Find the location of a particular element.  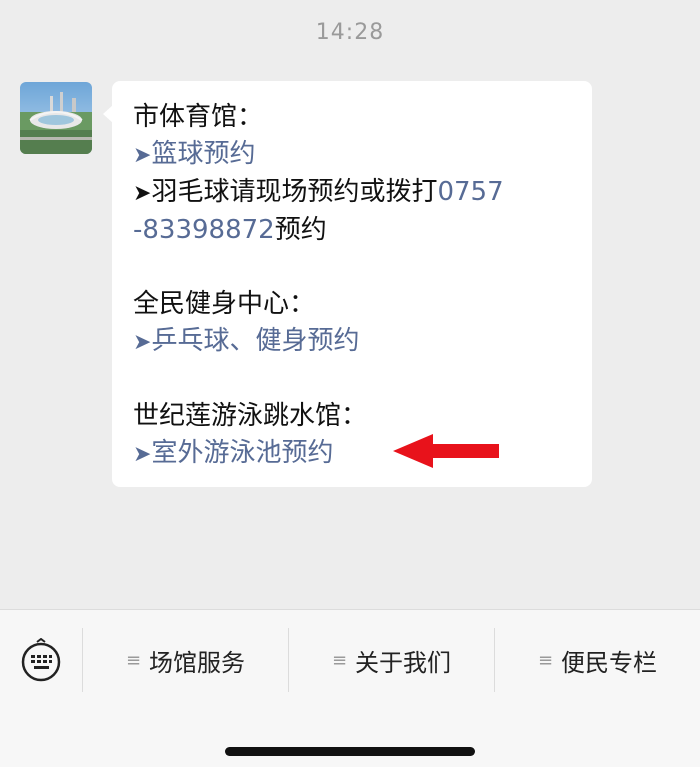

badminton-info-line-2: -83398872预约 is located at coordinates (356, 230).